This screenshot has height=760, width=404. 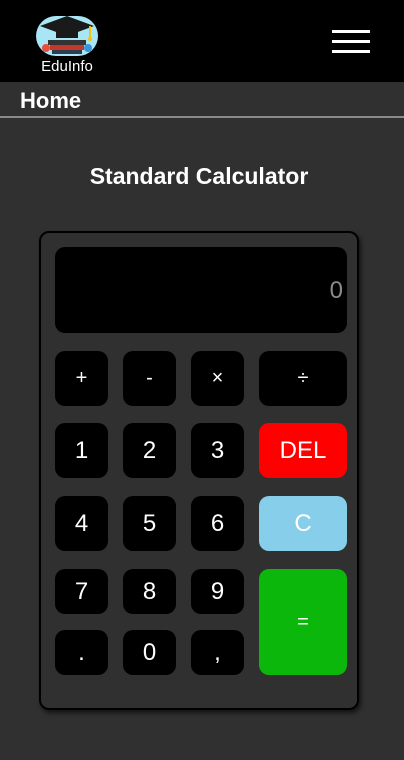 I want to click on divide-button: ÷, so click(x=303, y=378).